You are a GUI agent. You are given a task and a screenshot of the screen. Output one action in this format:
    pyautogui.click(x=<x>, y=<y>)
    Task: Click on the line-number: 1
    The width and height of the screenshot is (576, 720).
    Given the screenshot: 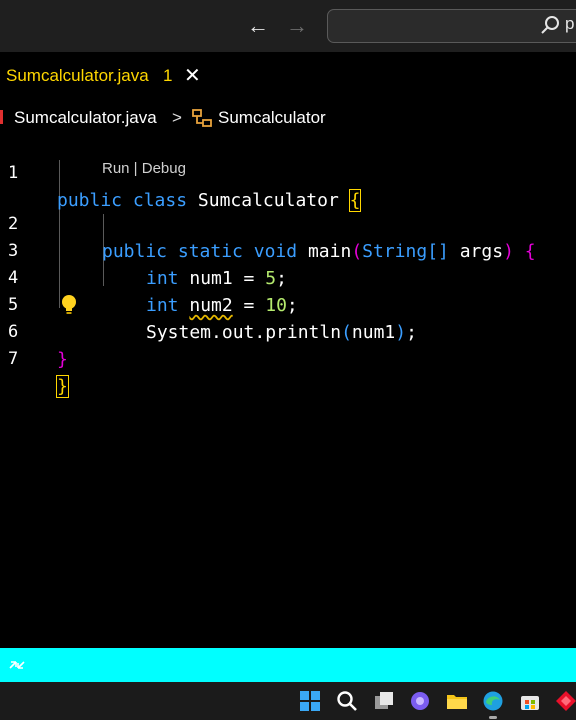 What is the action you would take?
    pyautogui.click(x=13, y=173)
    